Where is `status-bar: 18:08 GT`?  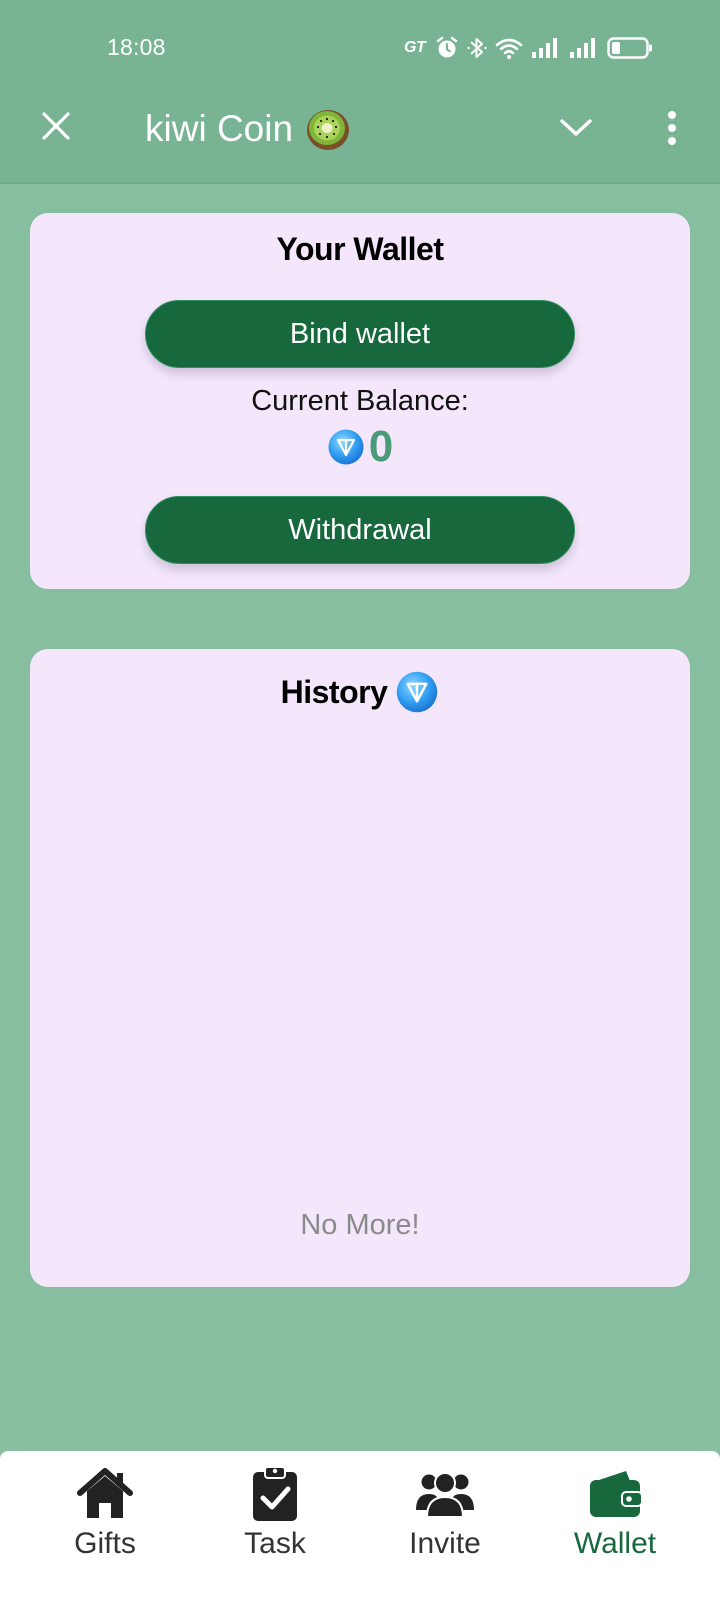
status-bar: 18:08 GT is located at coordinates (360, 45).